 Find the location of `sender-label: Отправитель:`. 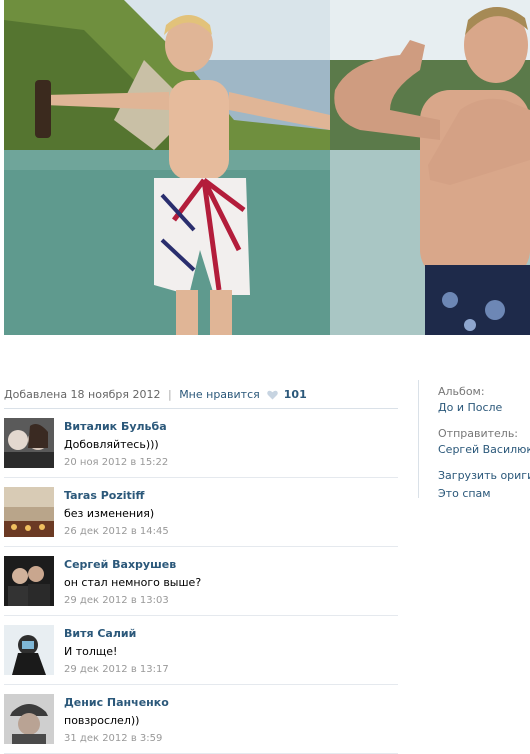

sender-label: Отправитель: is located at coordinates (478, 433).